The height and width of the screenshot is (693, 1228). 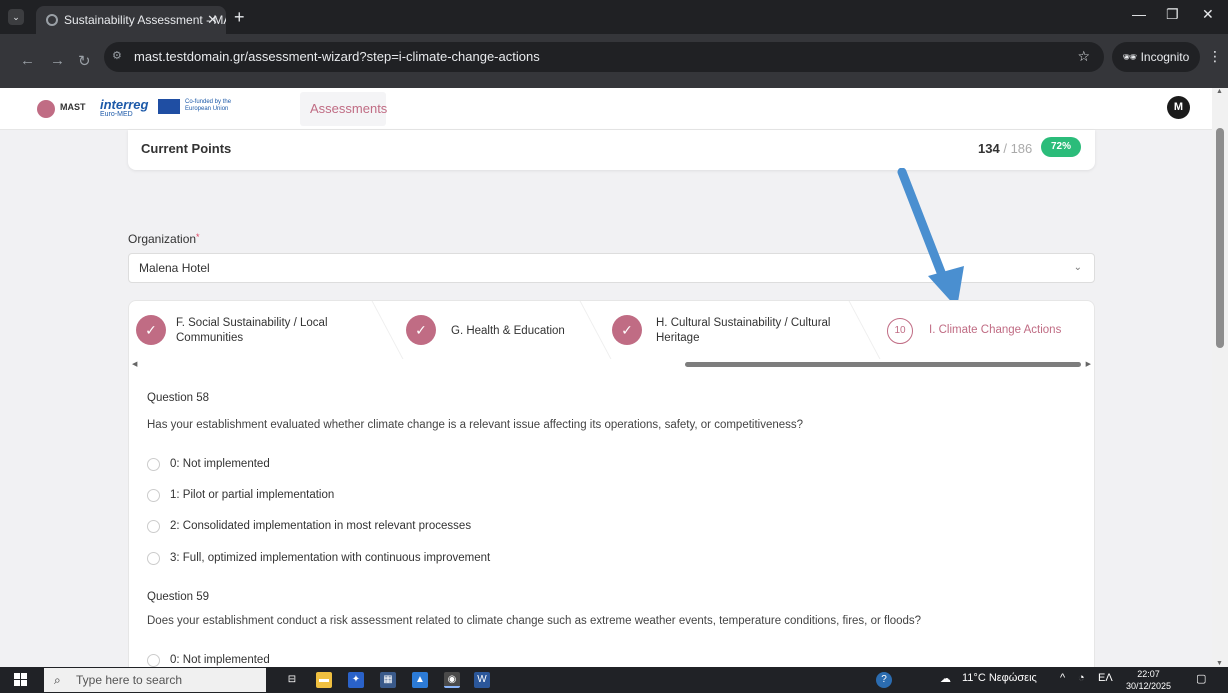 I want to click on scroll-down-icon: ▼, so click(x=1219, y=663).